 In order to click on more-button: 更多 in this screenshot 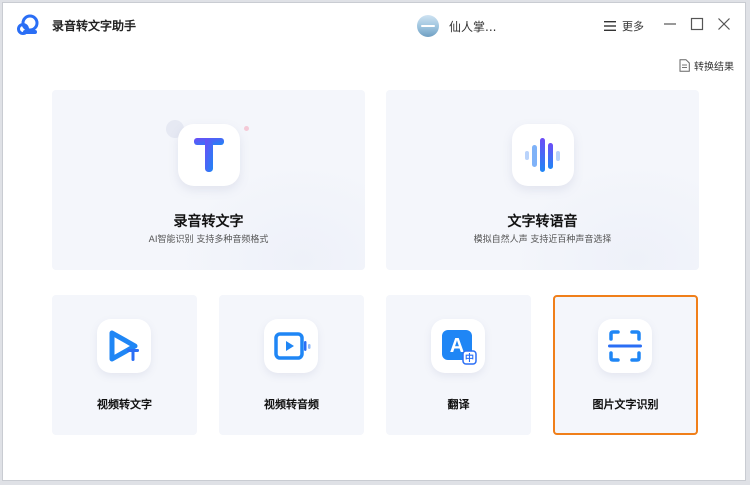, I will do `click(624, 26)`.